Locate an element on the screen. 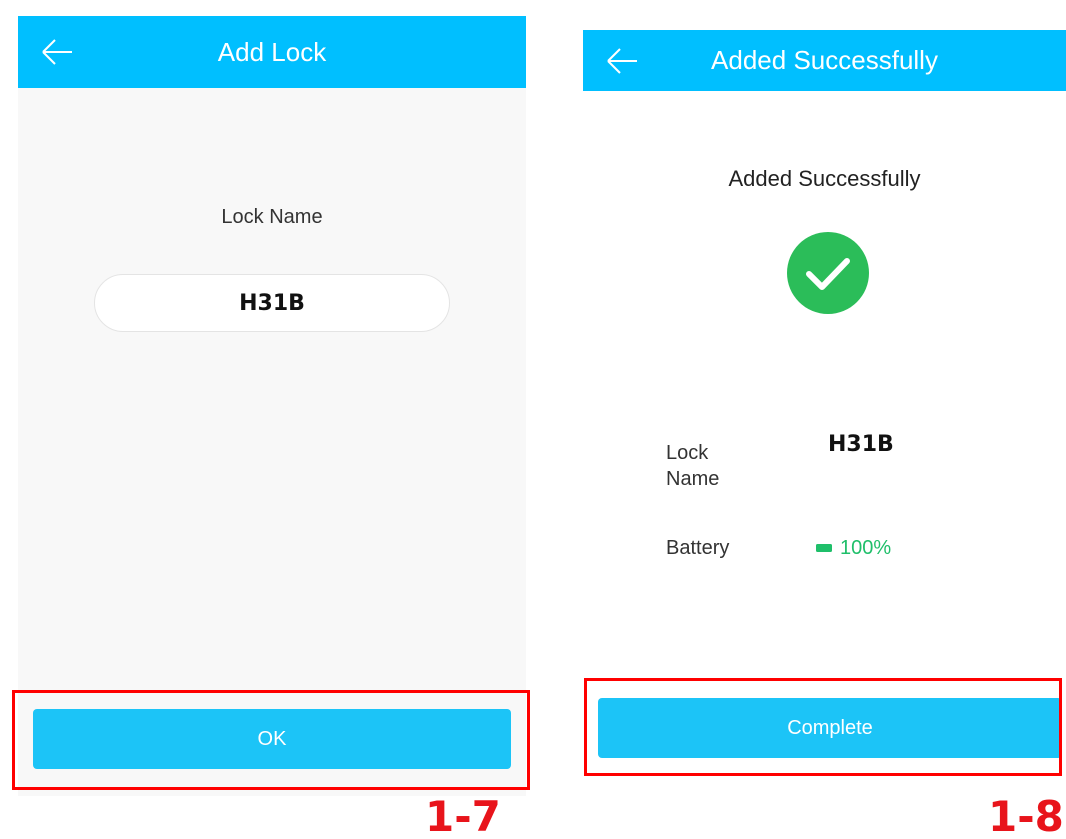 The image size is (1066, 839). battery-value: 100% is located at coordinates (853, 548).